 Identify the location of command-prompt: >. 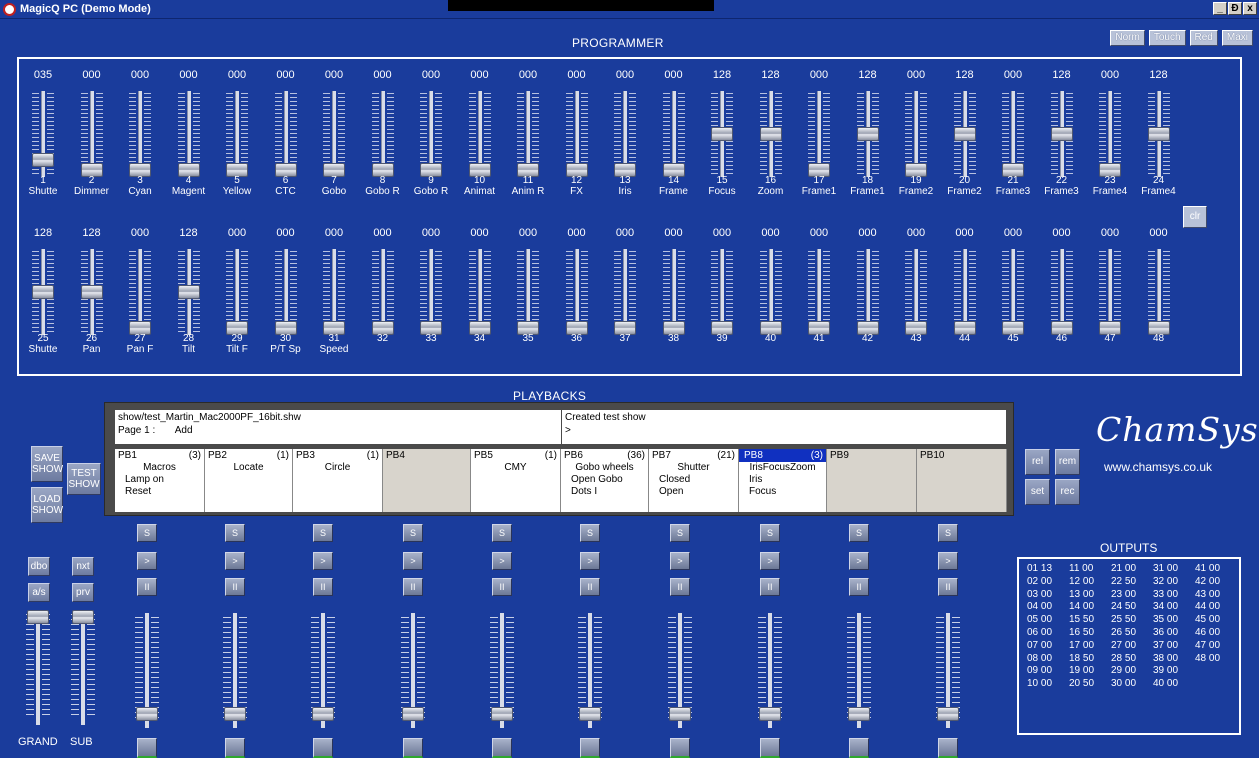
(784, 430).